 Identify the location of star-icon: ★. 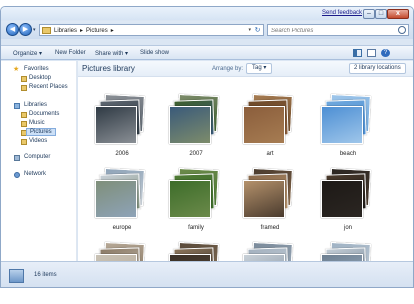
(16, 69).